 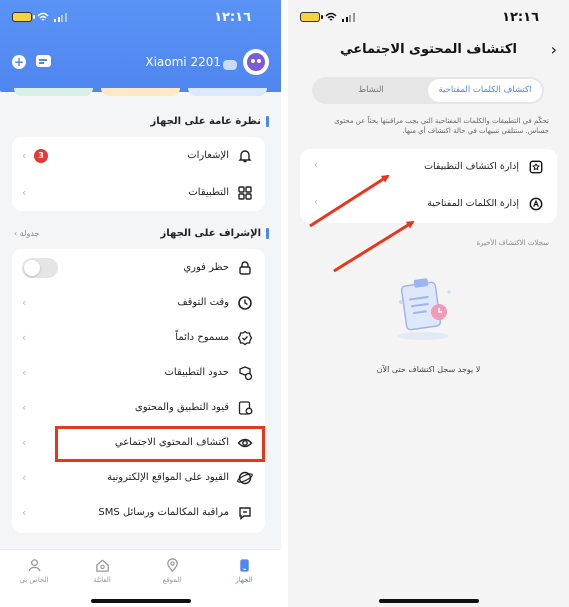 What do you see at coordinates (245, 407) in the screenshot?
I see `content-restrict-icon` at bounding box center [245, 407].